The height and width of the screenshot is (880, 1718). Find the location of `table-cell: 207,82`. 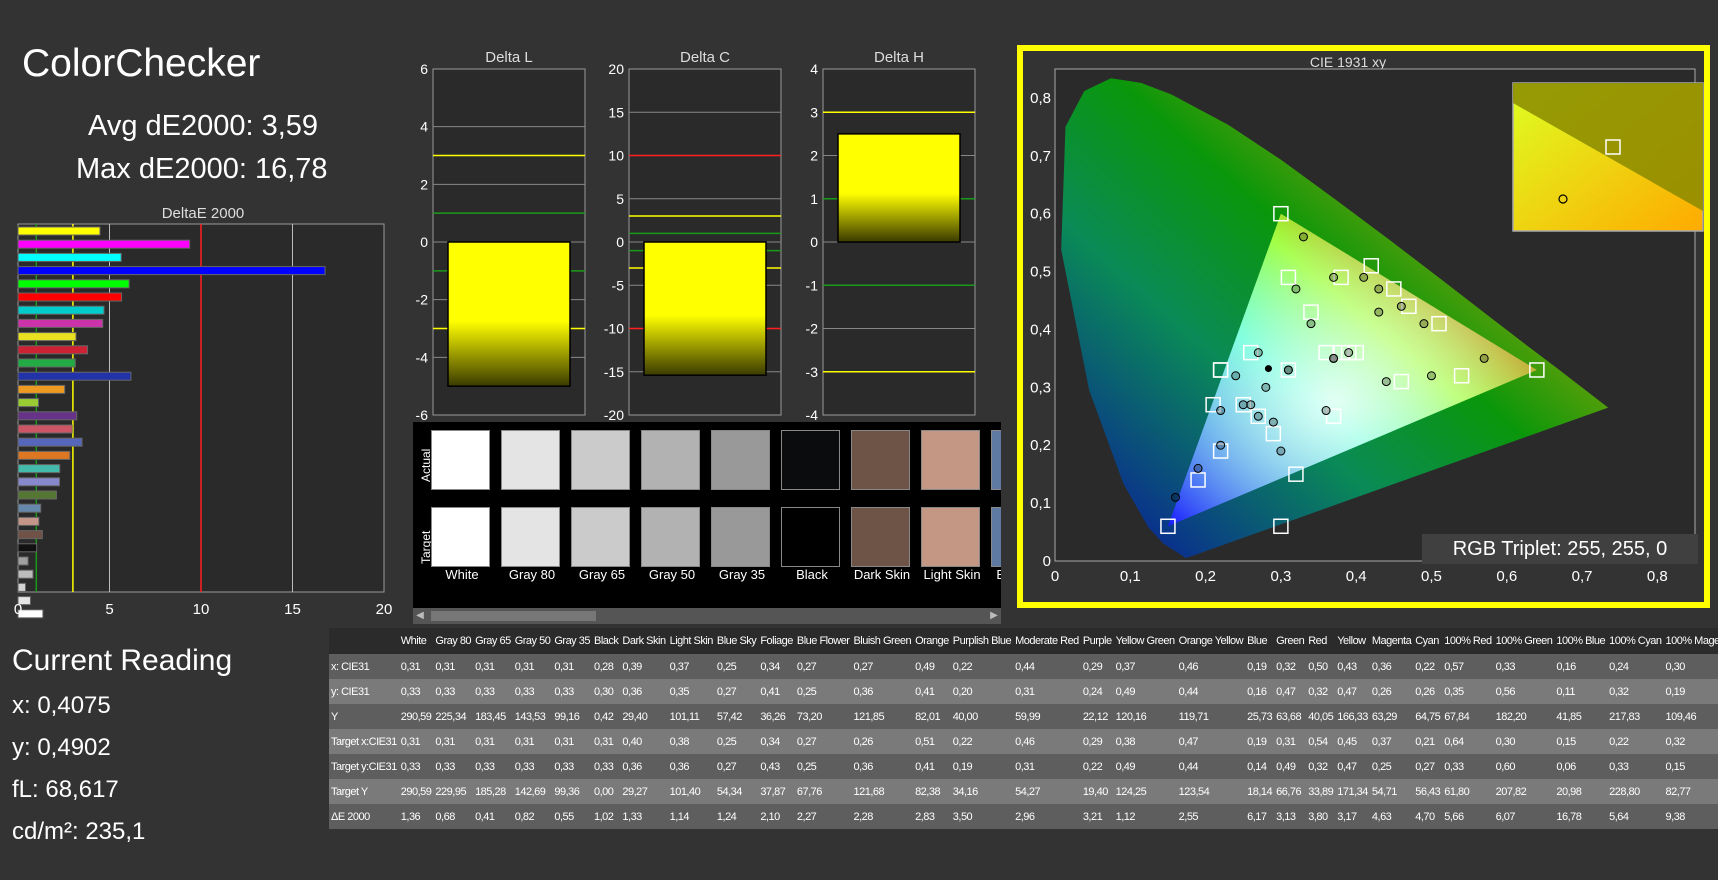

table-cell: 207,82 is located at coordinates (1524, 791).